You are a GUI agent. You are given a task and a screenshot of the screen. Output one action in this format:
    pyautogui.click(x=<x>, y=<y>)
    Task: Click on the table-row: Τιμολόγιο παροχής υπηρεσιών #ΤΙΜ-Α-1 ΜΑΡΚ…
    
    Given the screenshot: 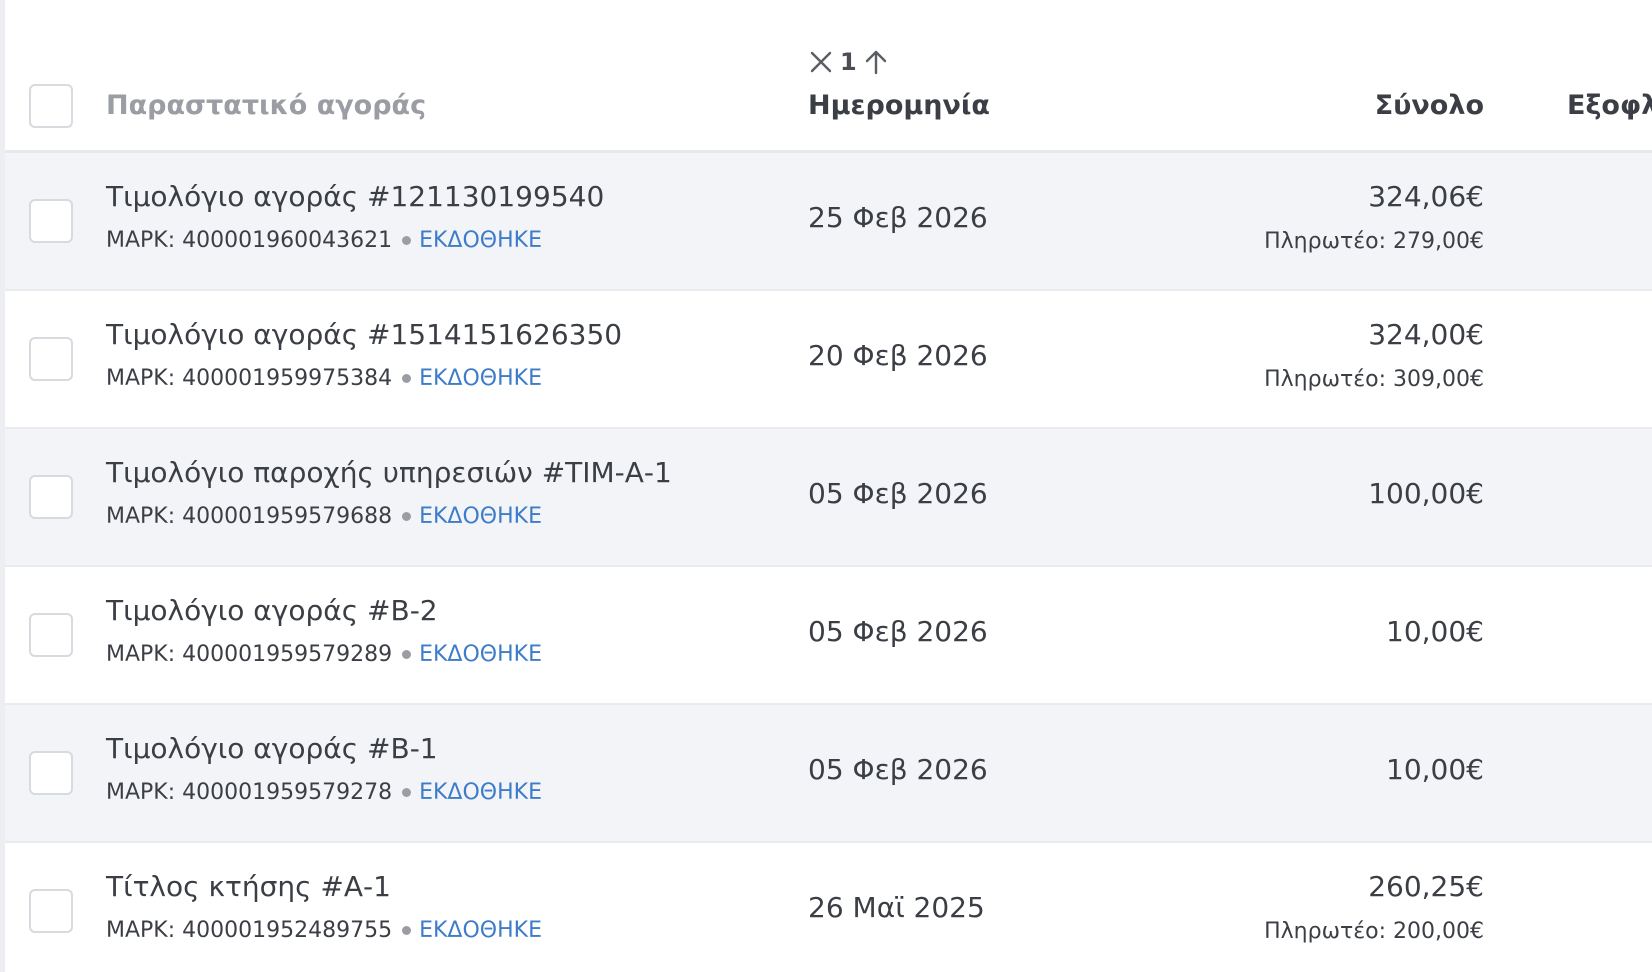 What is the action you would take?
    pyautogui.click(x=828, y=498)
    